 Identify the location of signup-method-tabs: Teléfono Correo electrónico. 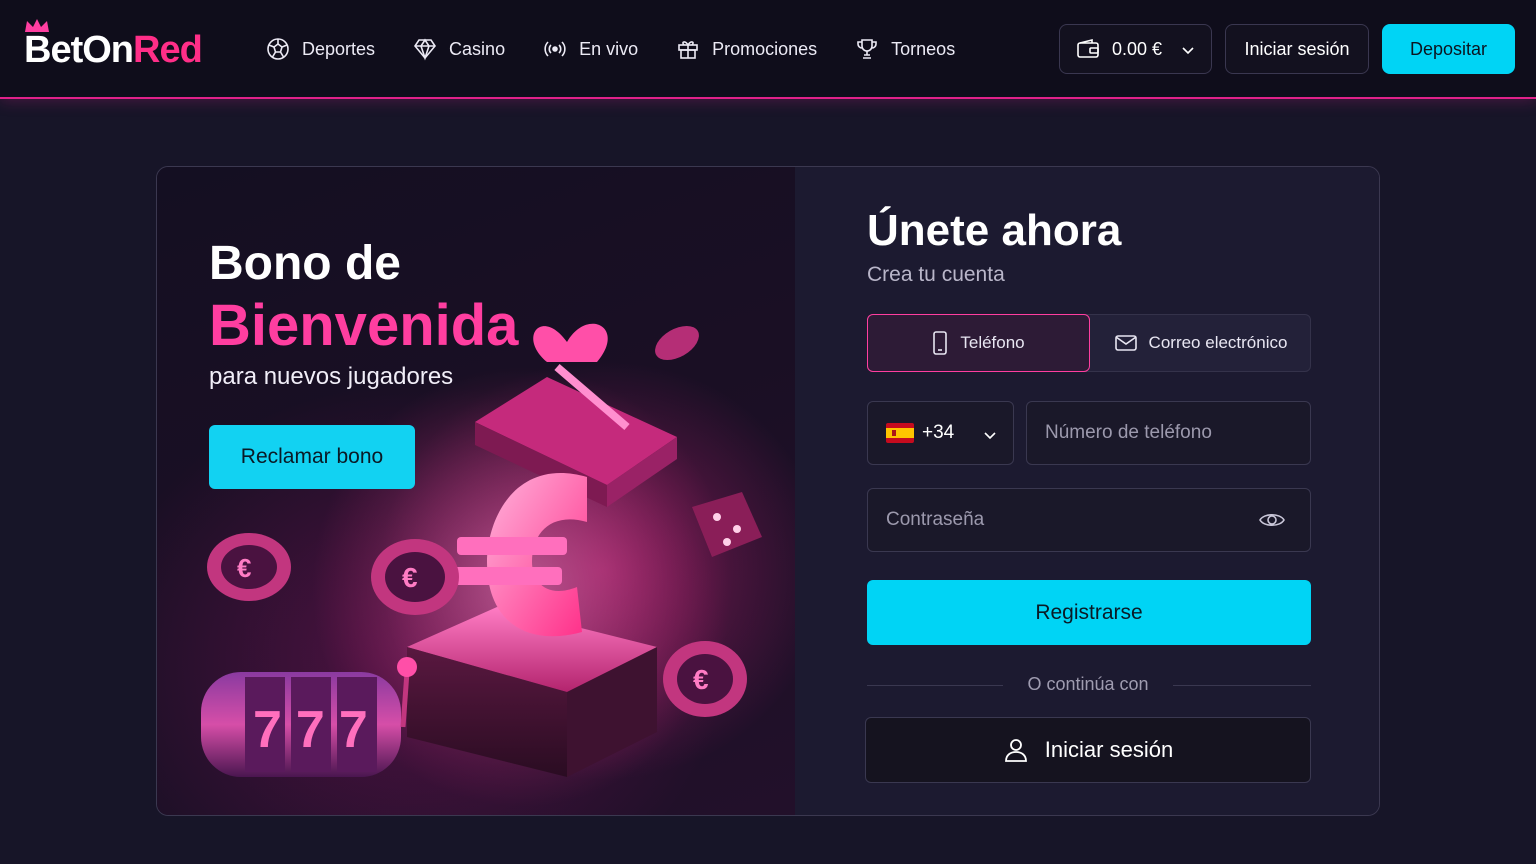
(1089, 343).